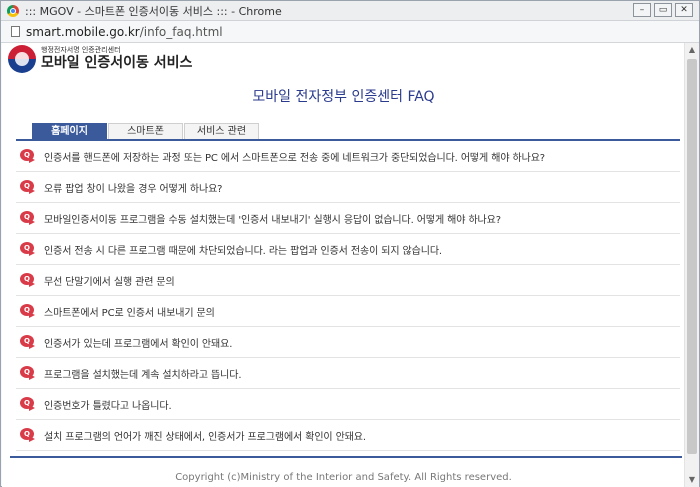 Image resolution: width=700 pixels, height=487 pixels. Describe the element at coordinates (346, 457) in the screenshot. I see `footer-divider` at that location.